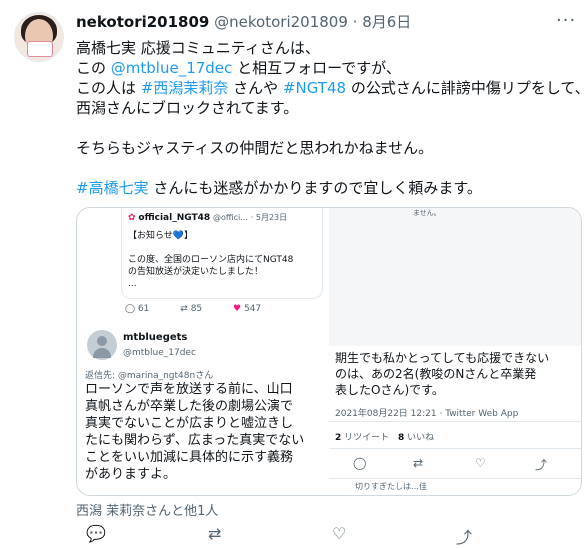 The width and height of the screenshot is (586, 549). What do you see at coordinates (367, 438) in the screenshot?
I see `retweets-label: リツイート` at bounding box center [367, 438].